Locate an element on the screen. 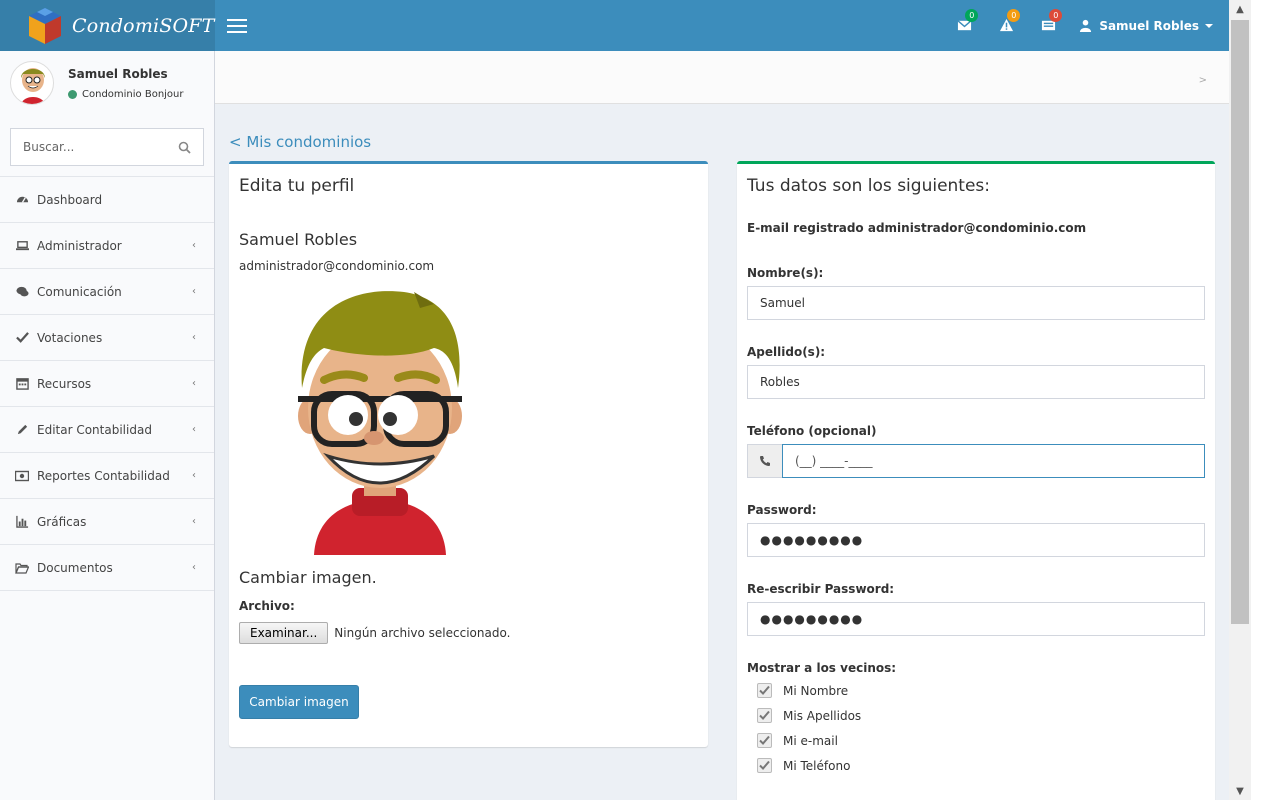 The height and width of the screenshot is (800, 1280). show-to-neighbors-label: Mostrar a los vecinos: is located at coordinates (822, 668).